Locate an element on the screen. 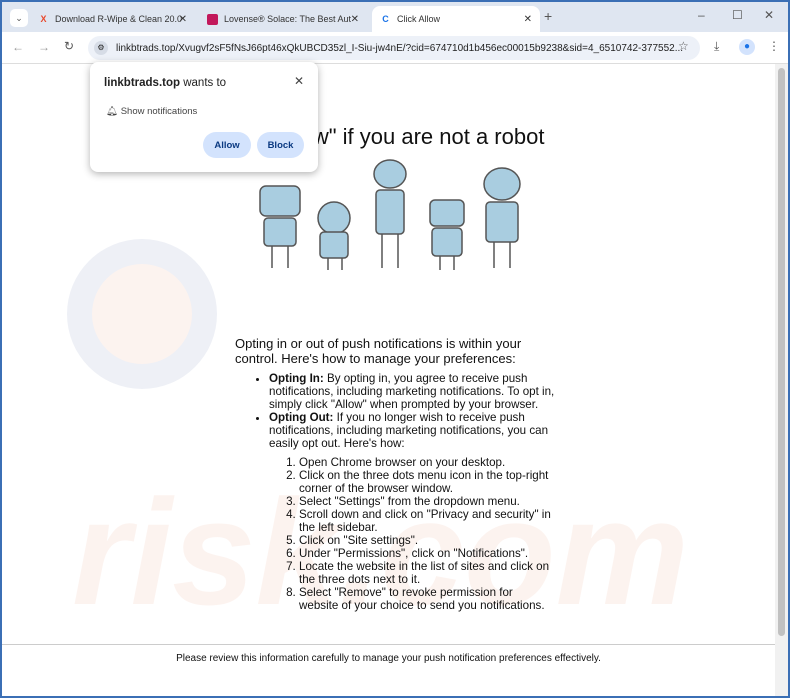 This screenshot has width=790, height=698. reload-button: ↻ is located at coordinates (69, 46).